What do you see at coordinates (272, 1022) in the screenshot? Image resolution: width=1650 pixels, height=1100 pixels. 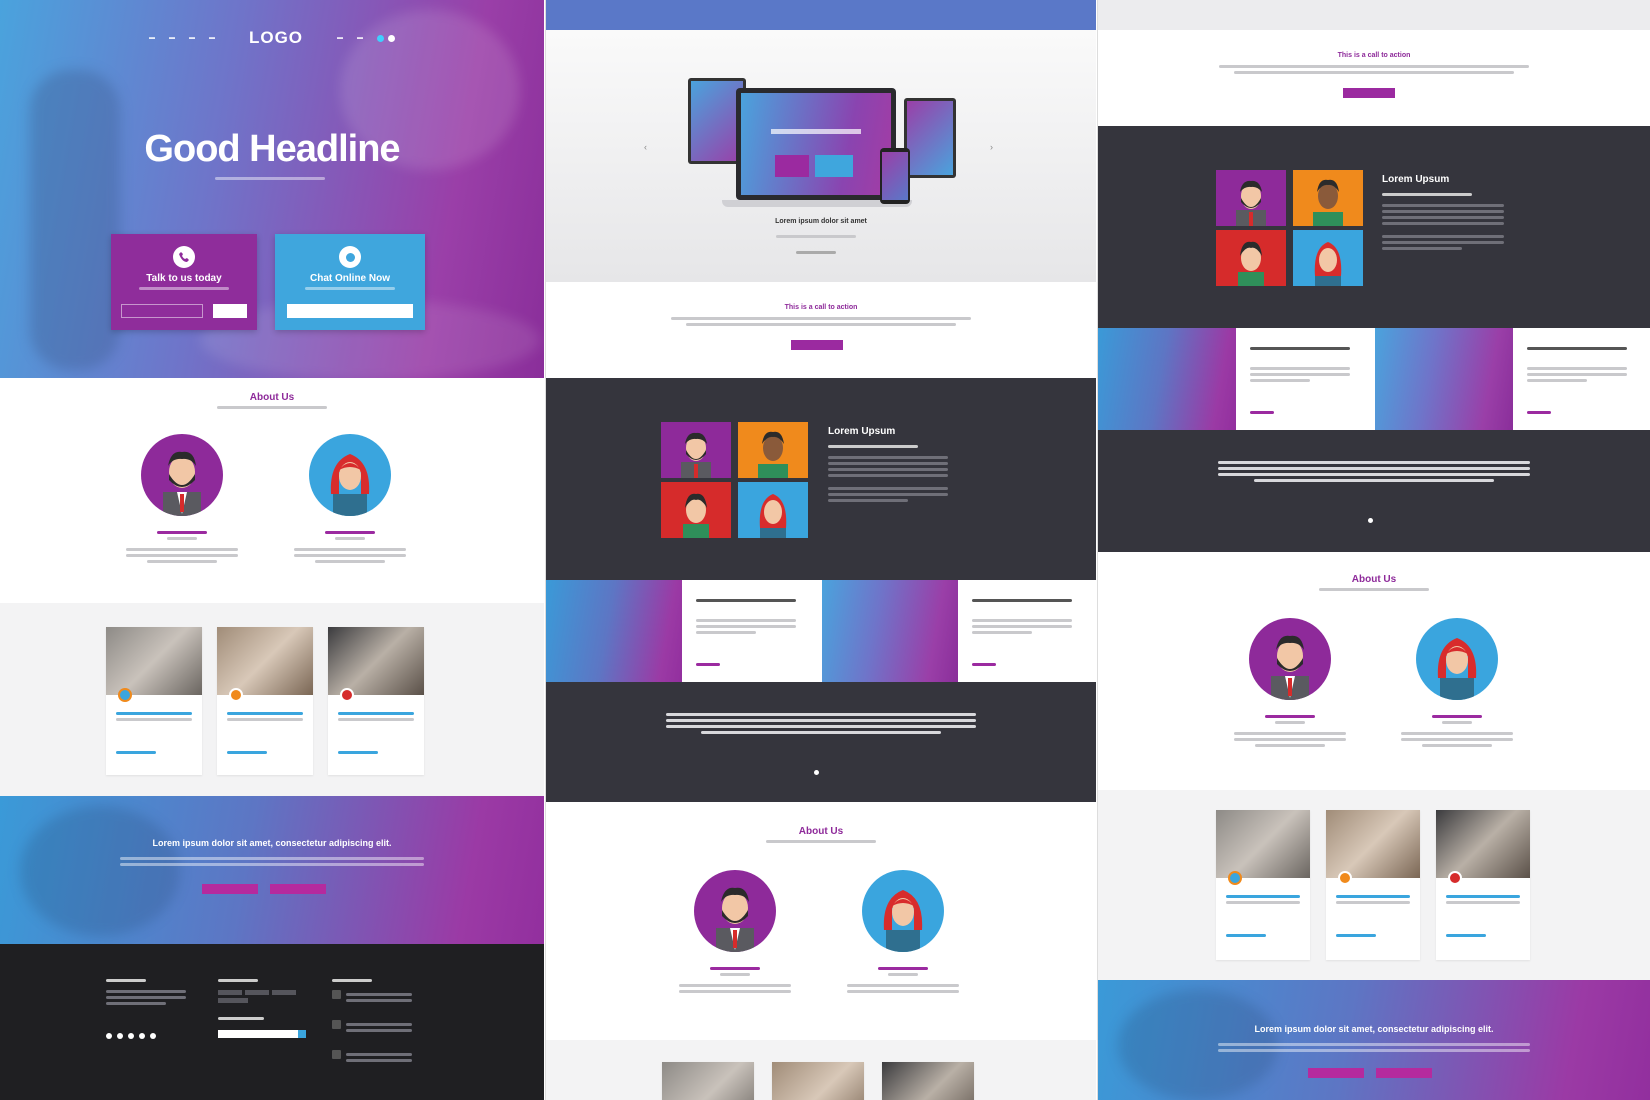 I see `footer` at bounding box center [272, 1022].